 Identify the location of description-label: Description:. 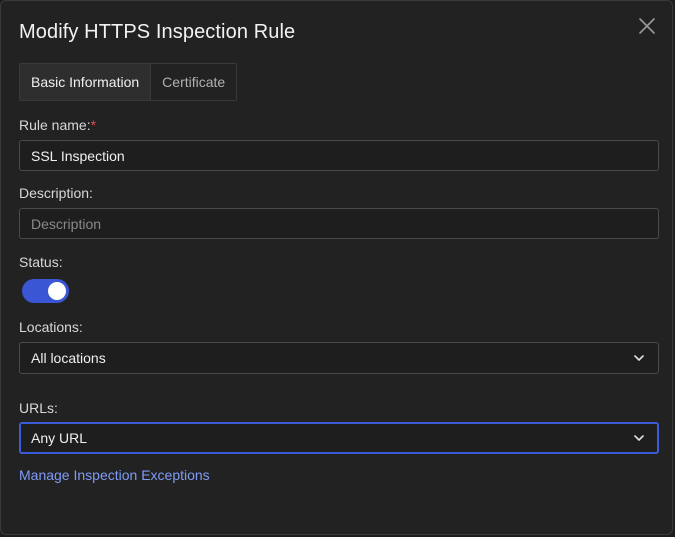
(56, 193).